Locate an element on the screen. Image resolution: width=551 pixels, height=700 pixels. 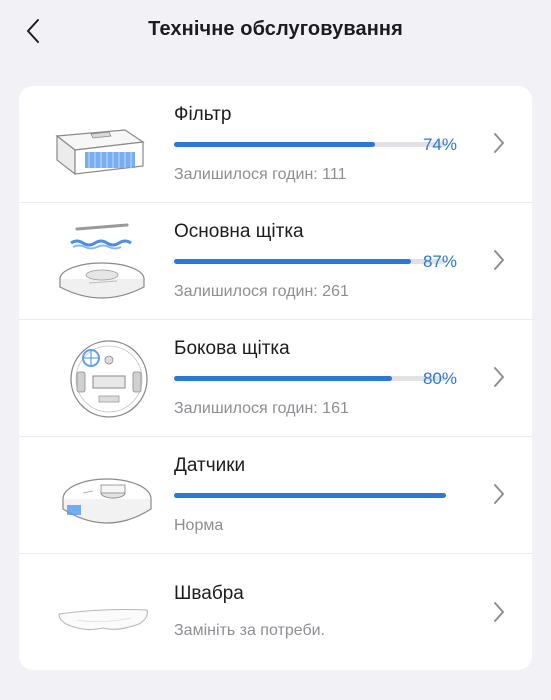
item-name: Фільтр is located at coordinates (203, 114).